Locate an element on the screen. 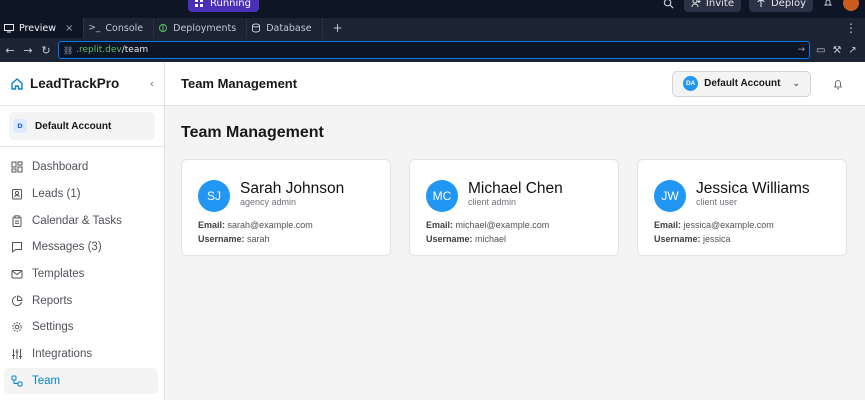 This screenshot has height=400, width=865. tab-console: >_ Console is located at coordinates (119, 28).